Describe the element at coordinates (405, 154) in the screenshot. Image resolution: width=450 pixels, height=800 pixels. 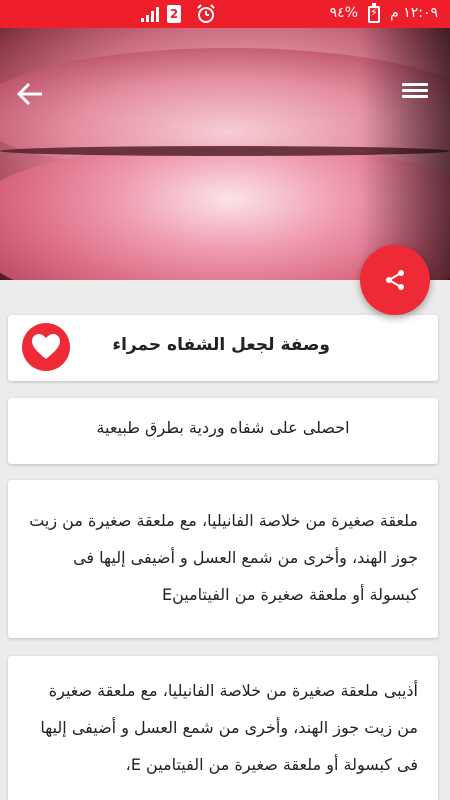
I see `hero-shadow` at that location.